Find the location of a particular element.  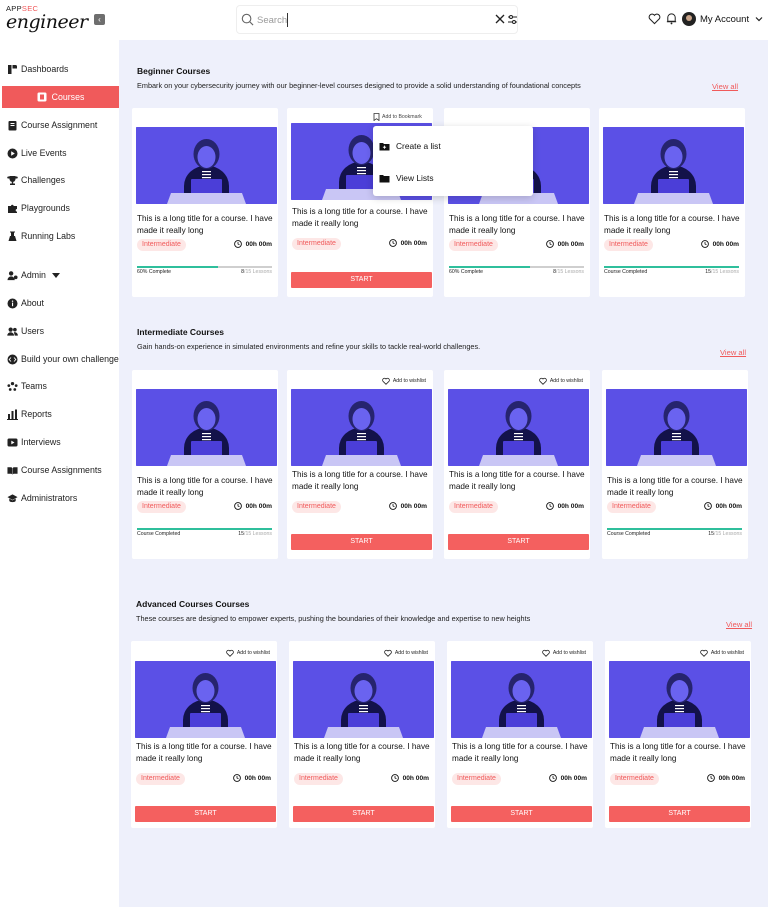

sidebar-item-users: Users is located at coordinates (59, 331).